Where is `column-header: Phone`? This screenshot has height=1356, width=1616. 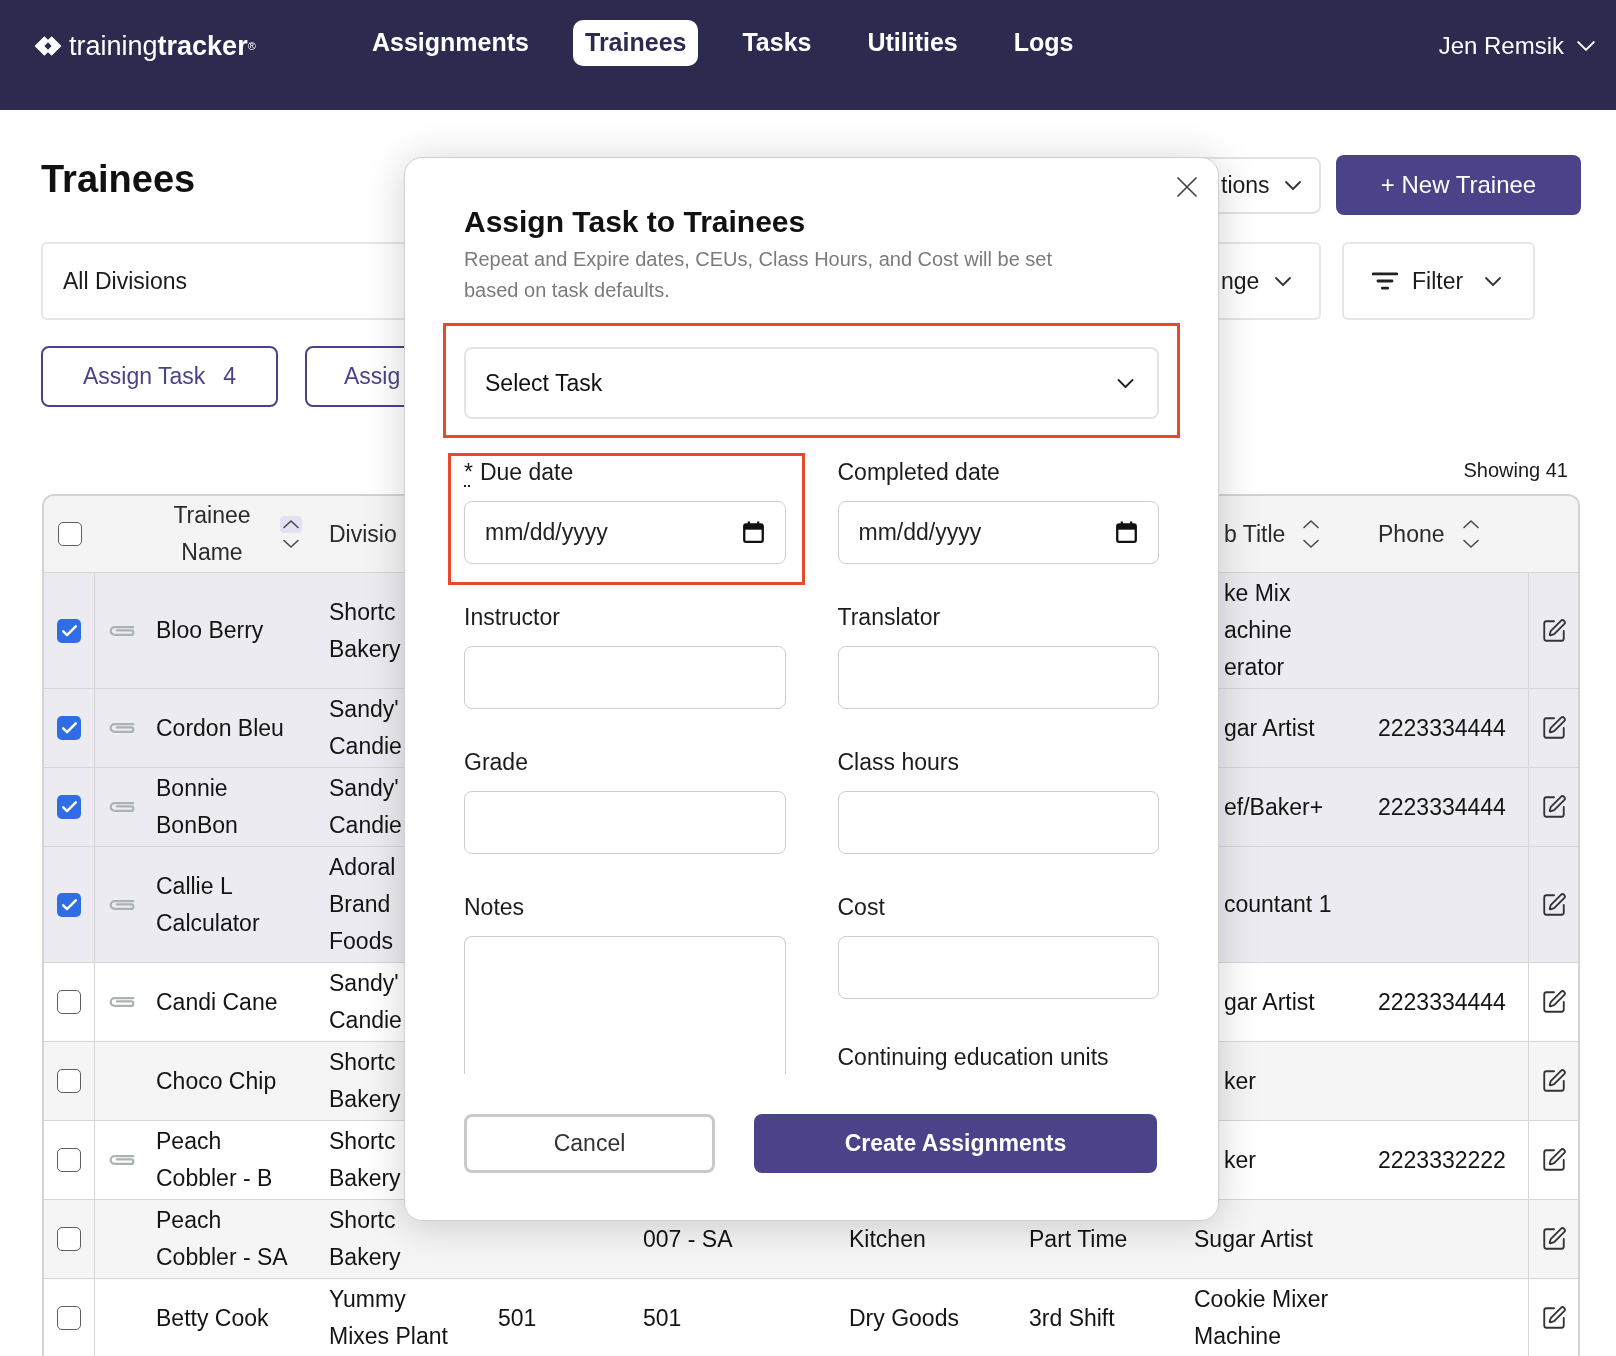 column-header: Phone is located at coordinates (1411, 534).